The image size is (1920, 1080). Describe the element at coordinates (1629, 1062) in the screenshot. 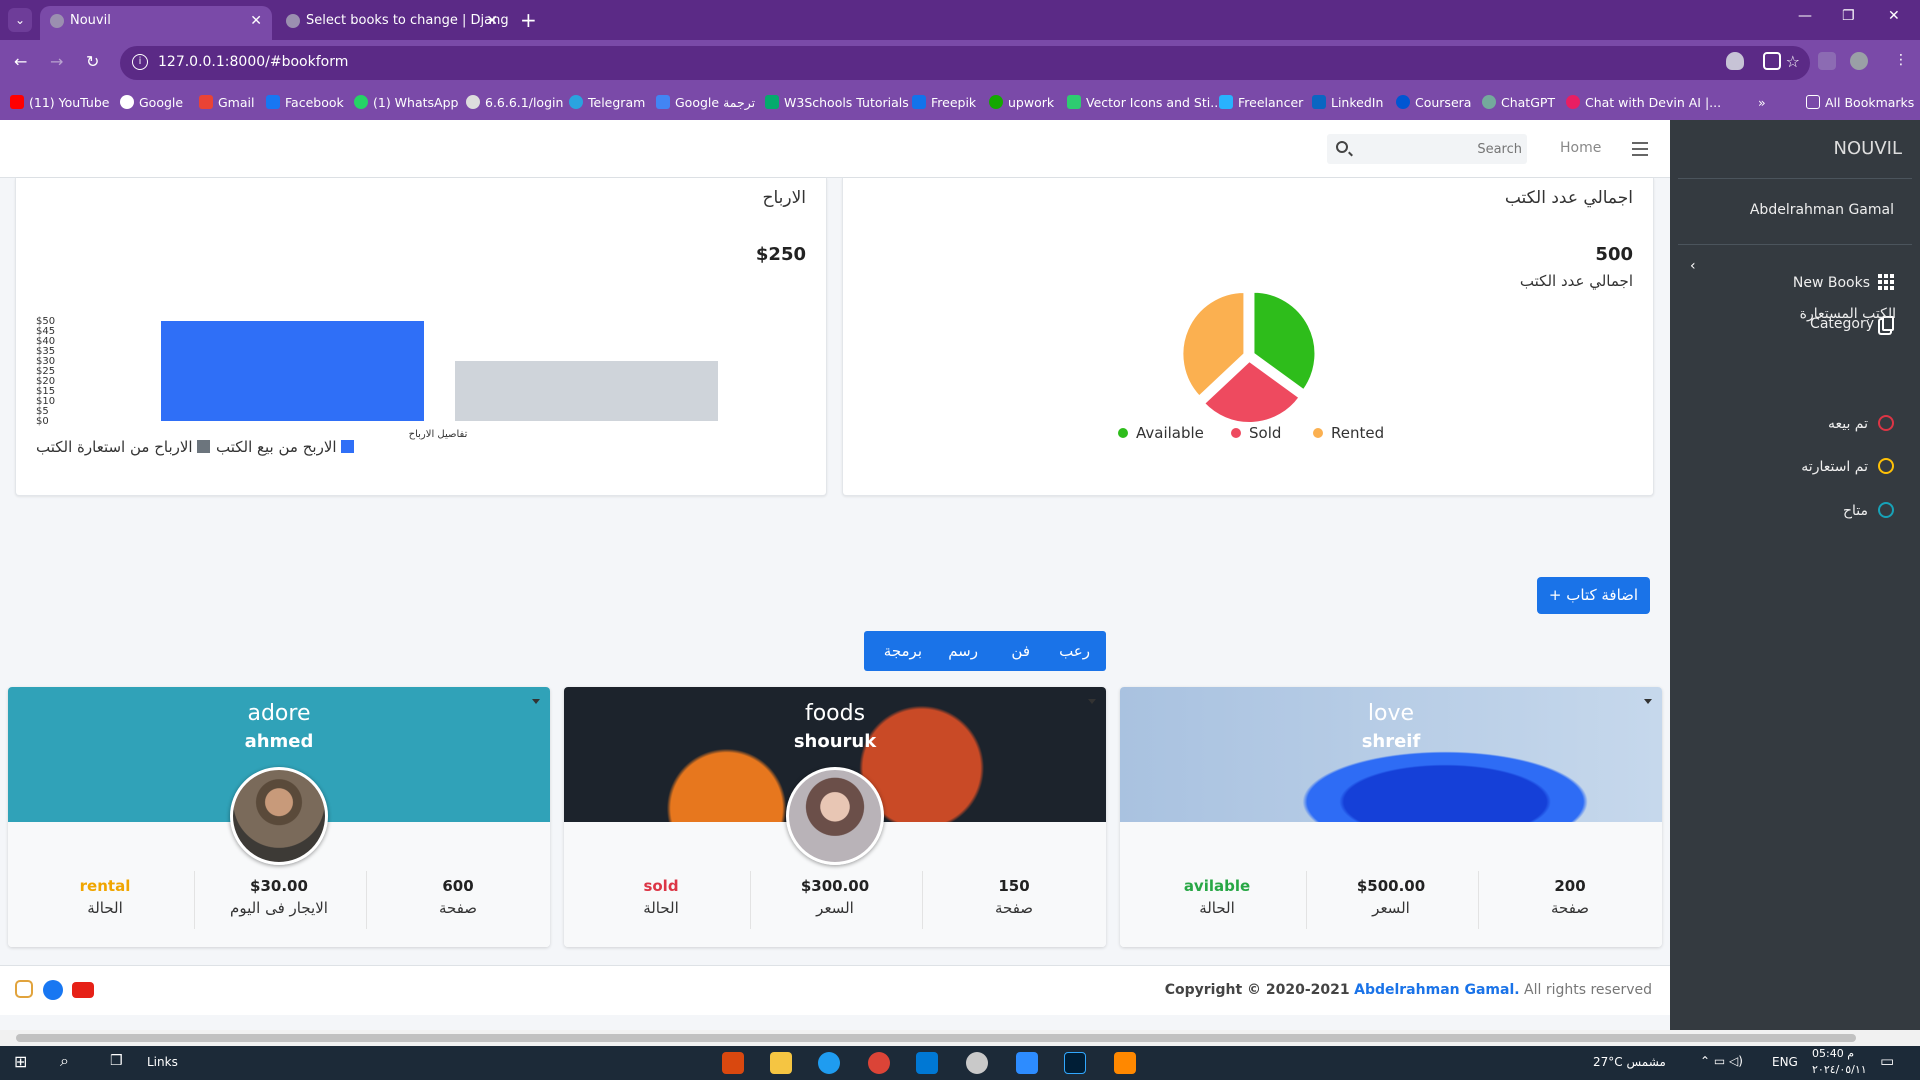

I see `weather-widget: 27°C مشمس` at that location.